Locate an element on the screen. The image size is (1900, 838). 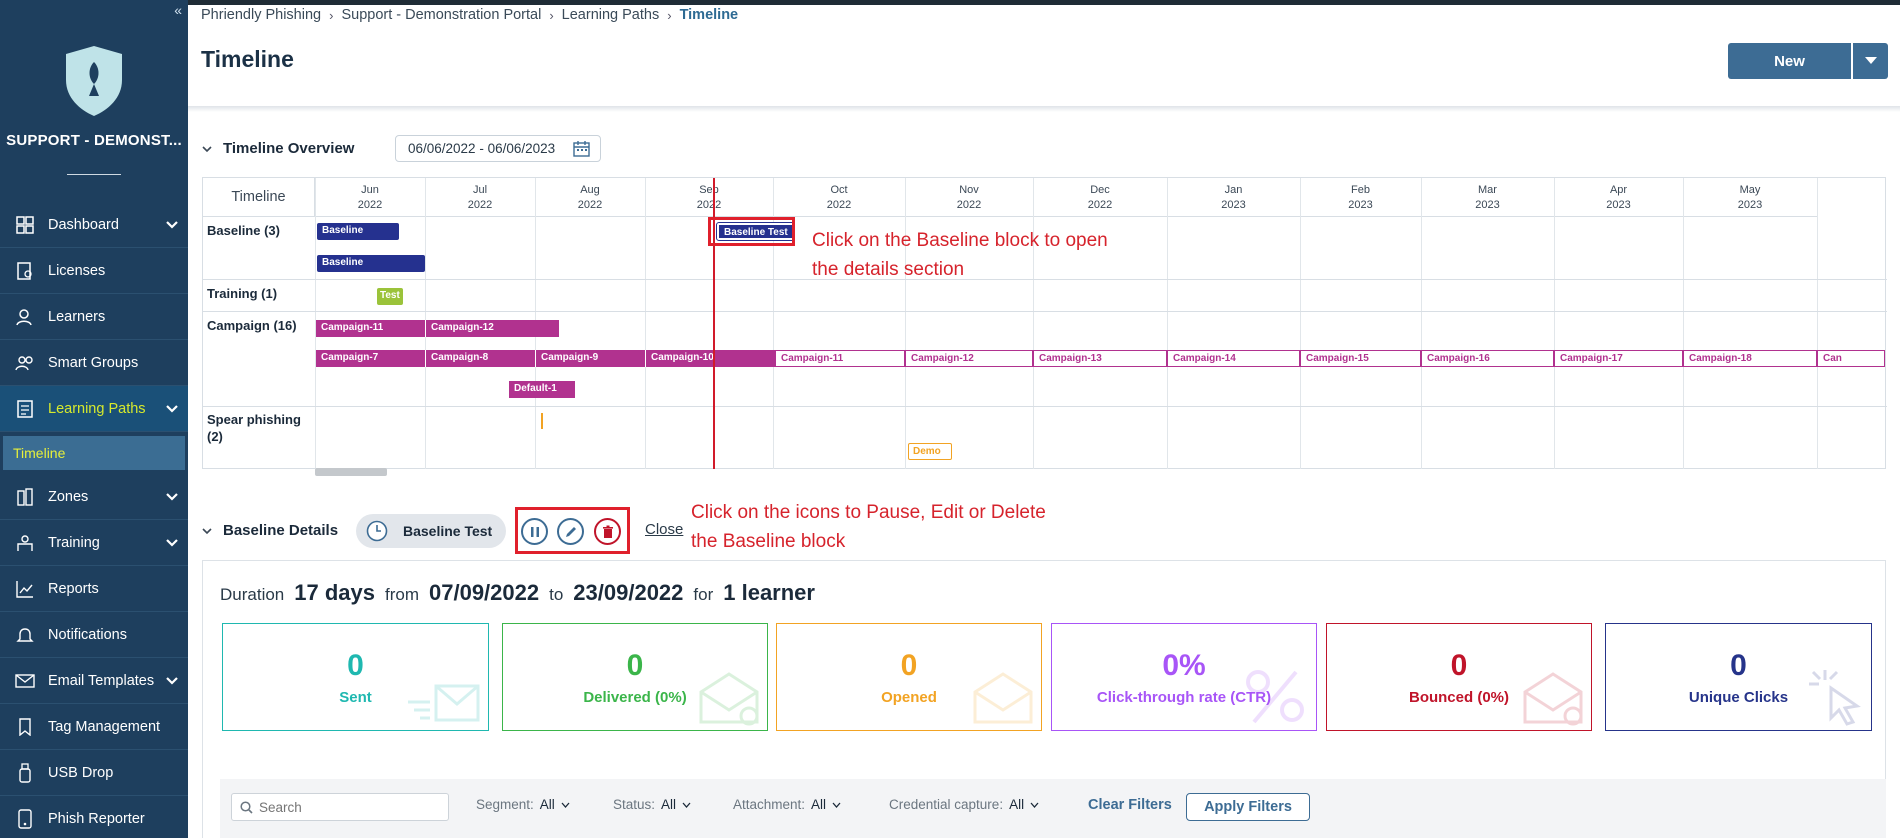
search-input is located at coordinates (349, 807).